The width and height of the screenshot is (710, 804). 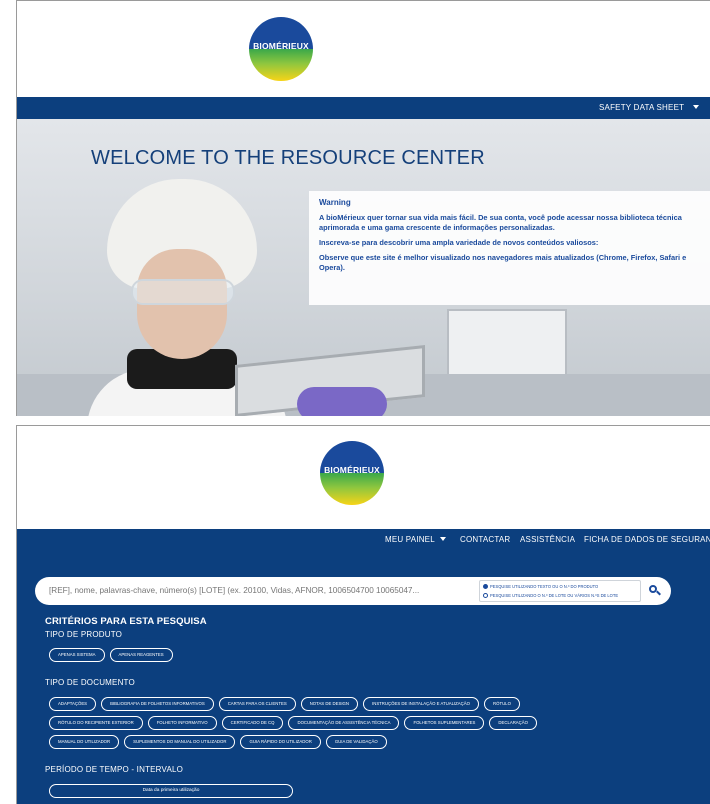 What do you see at coordinates (507, 344) in the screenshot?
I see `background-lab-equipment` at bounding box center [507, 344].